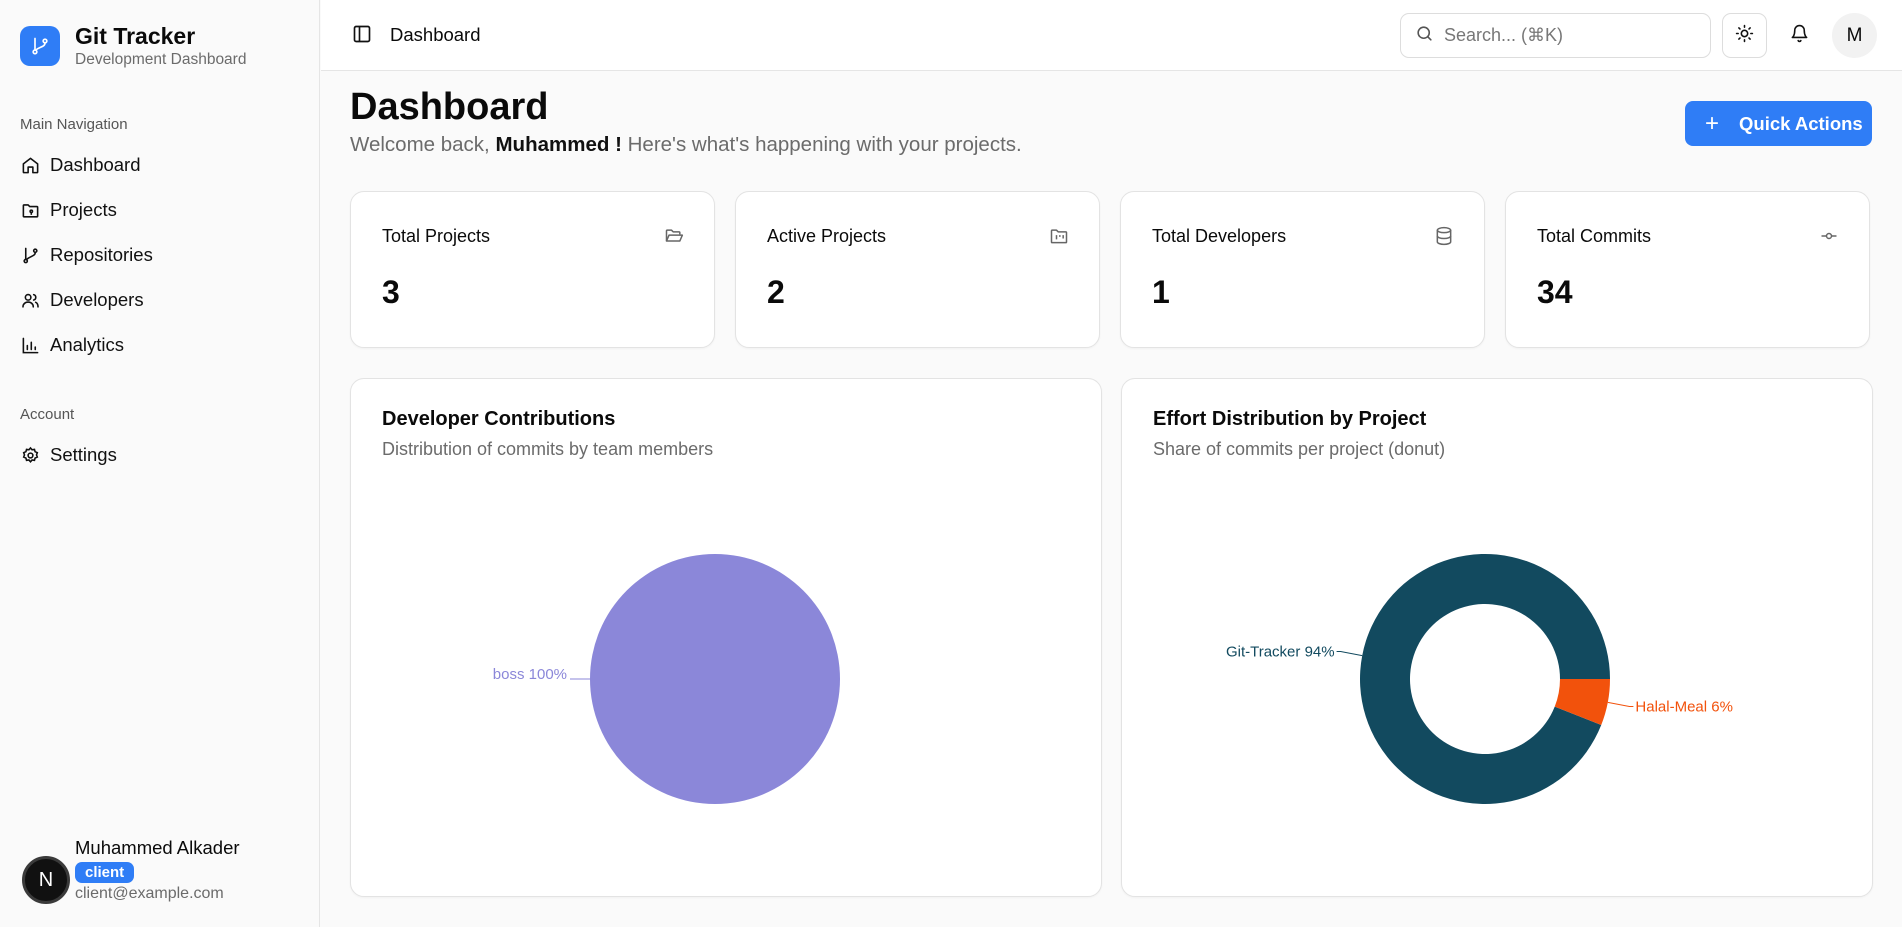 The width and height of the screenshot is (1902, 927). What do you see at coordinates (449, 107) in the screenshot?
I see `page-title: Dashboard` at bounding box center [449, 107].